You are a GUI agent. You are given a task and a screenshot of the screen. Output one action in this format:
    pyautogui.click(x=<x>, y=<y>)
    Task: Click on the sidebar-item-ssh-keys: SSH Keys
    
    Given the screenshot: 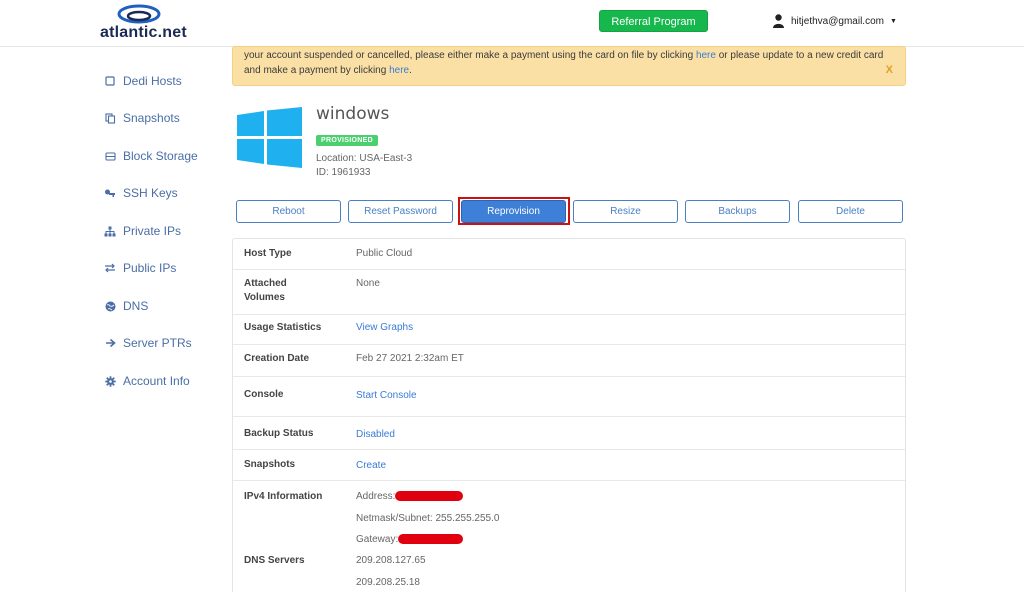 What is the action you would take?
    pyautogui.click(x=141, y=193)
    